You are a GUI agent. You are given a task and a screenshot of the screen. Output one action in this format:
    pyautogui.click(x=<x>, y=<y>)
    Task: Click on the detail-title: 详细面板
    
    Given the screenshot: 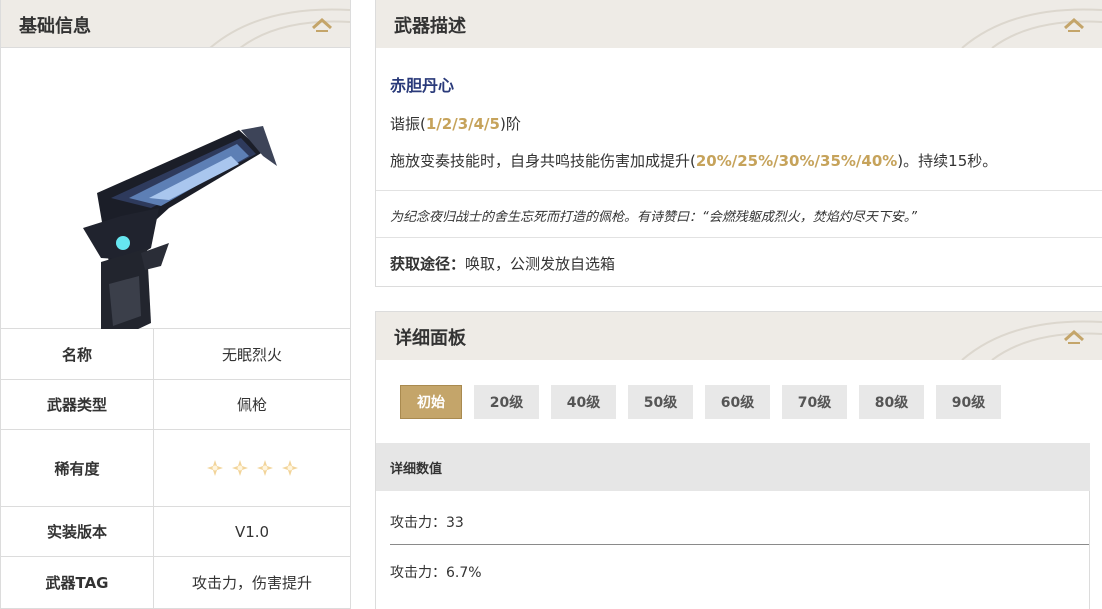 What is the action you would take?
    pyautogui.click(x=430, y=338)
    